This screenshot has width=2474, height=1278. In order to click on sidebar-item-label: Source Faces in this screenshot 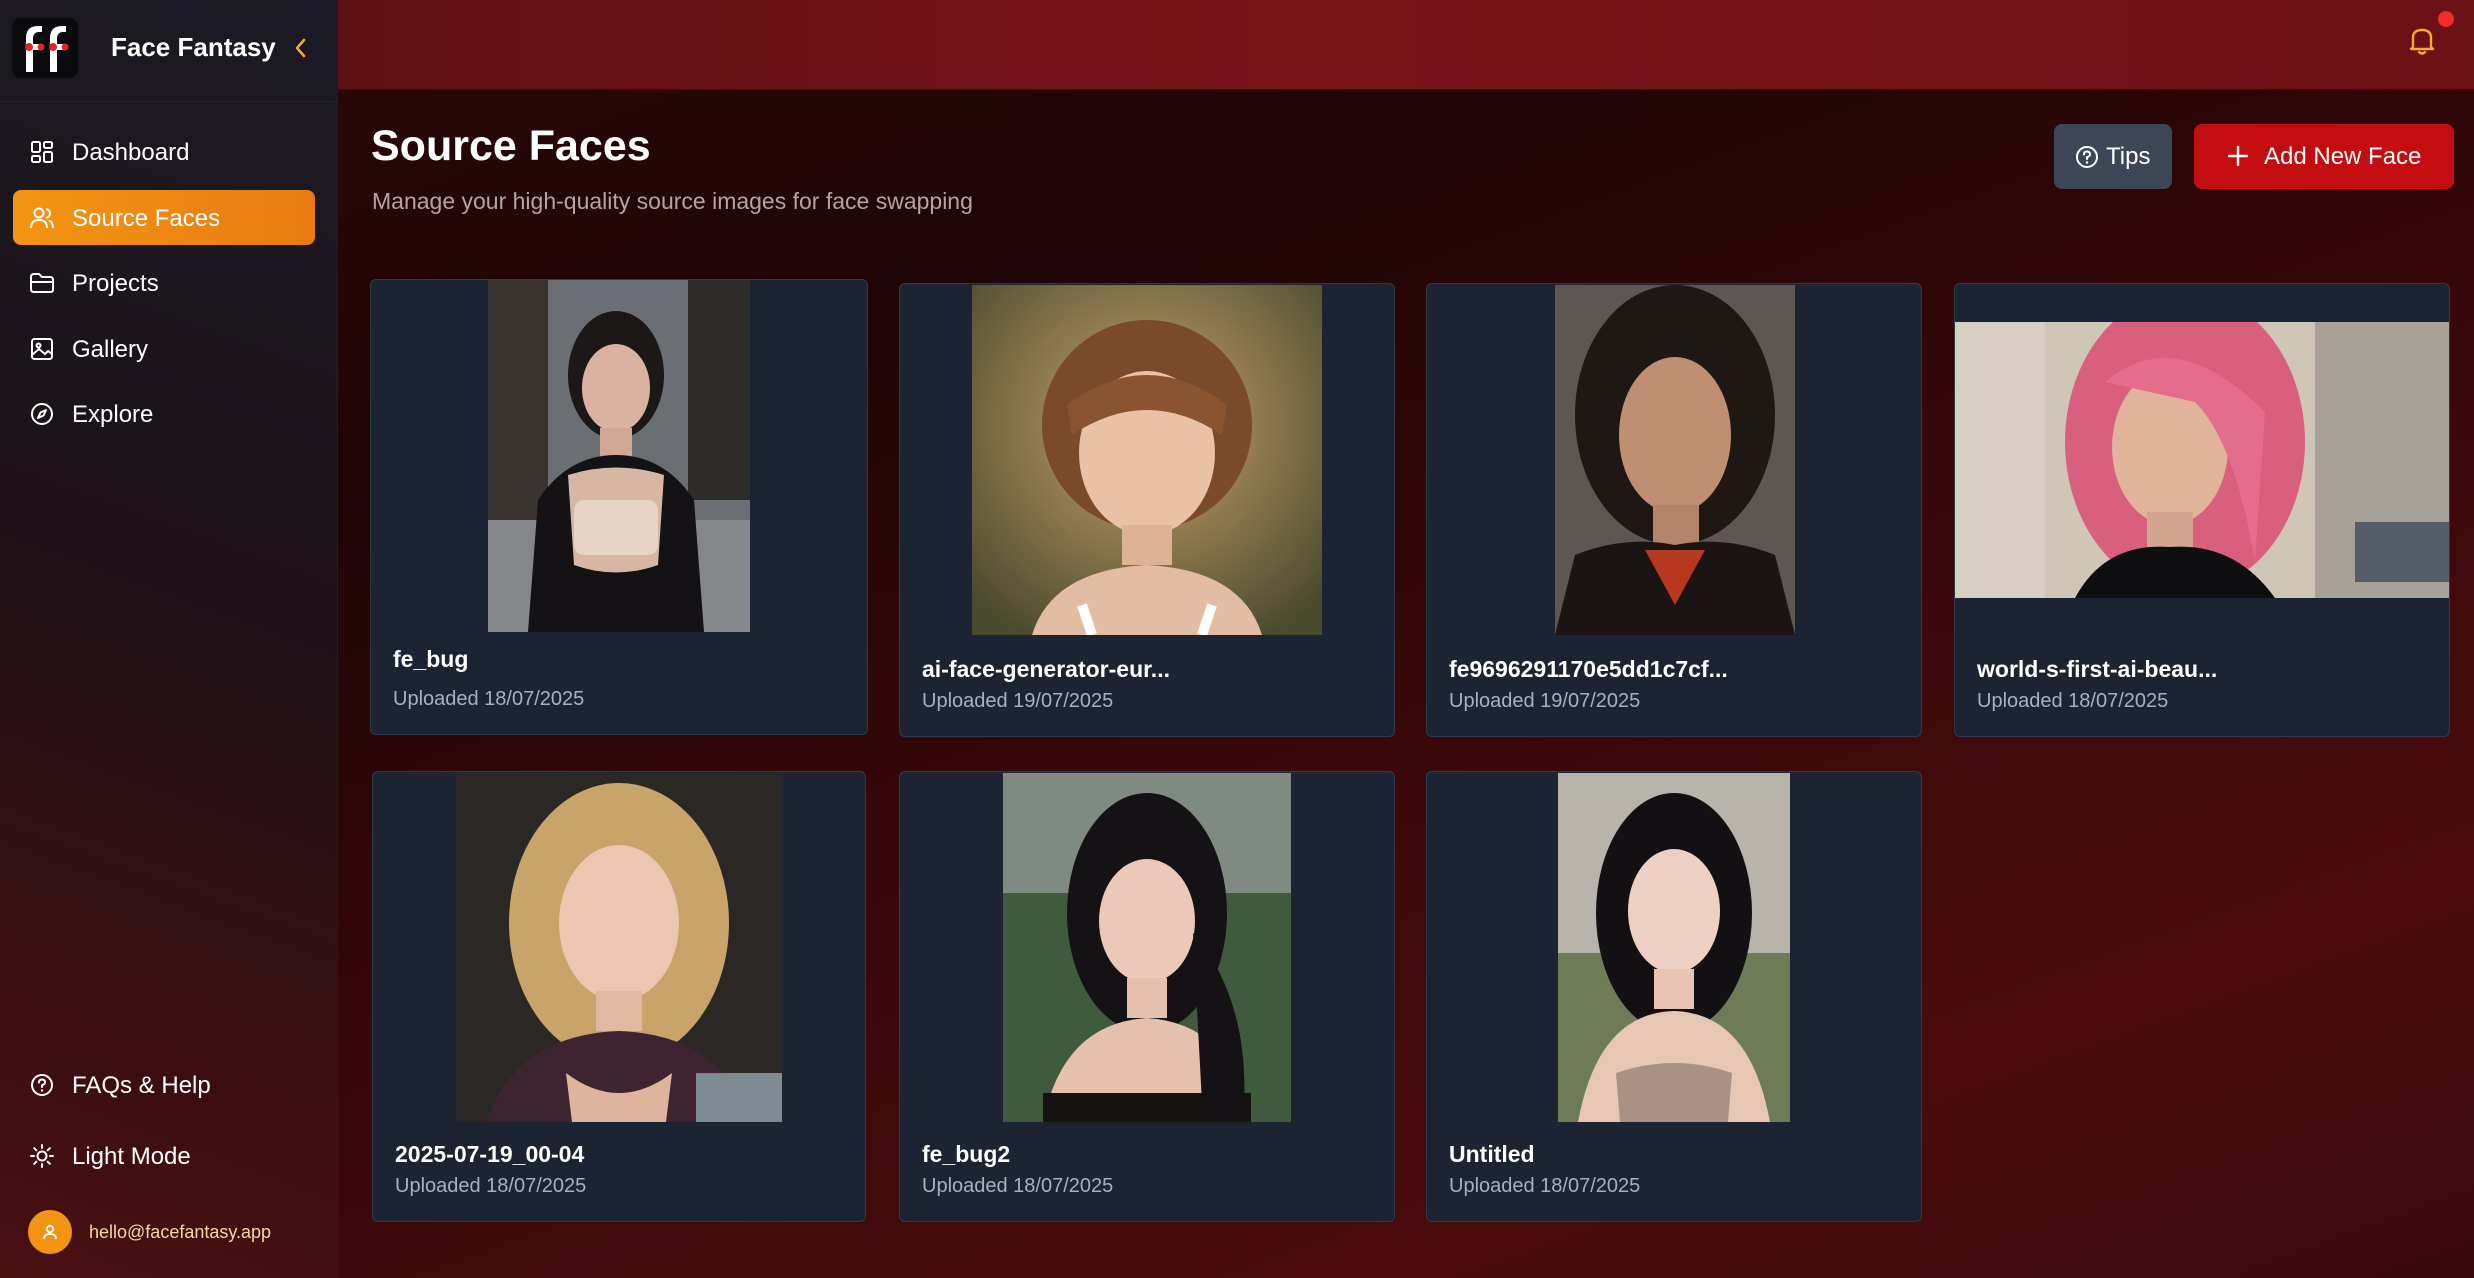, I will do `click(146, 218)`.